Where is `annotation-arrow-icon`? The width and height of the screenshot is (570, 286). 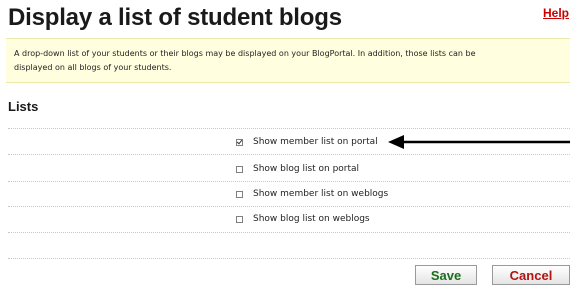 annotation-arrow-icon is located at coordinates (479, 142).